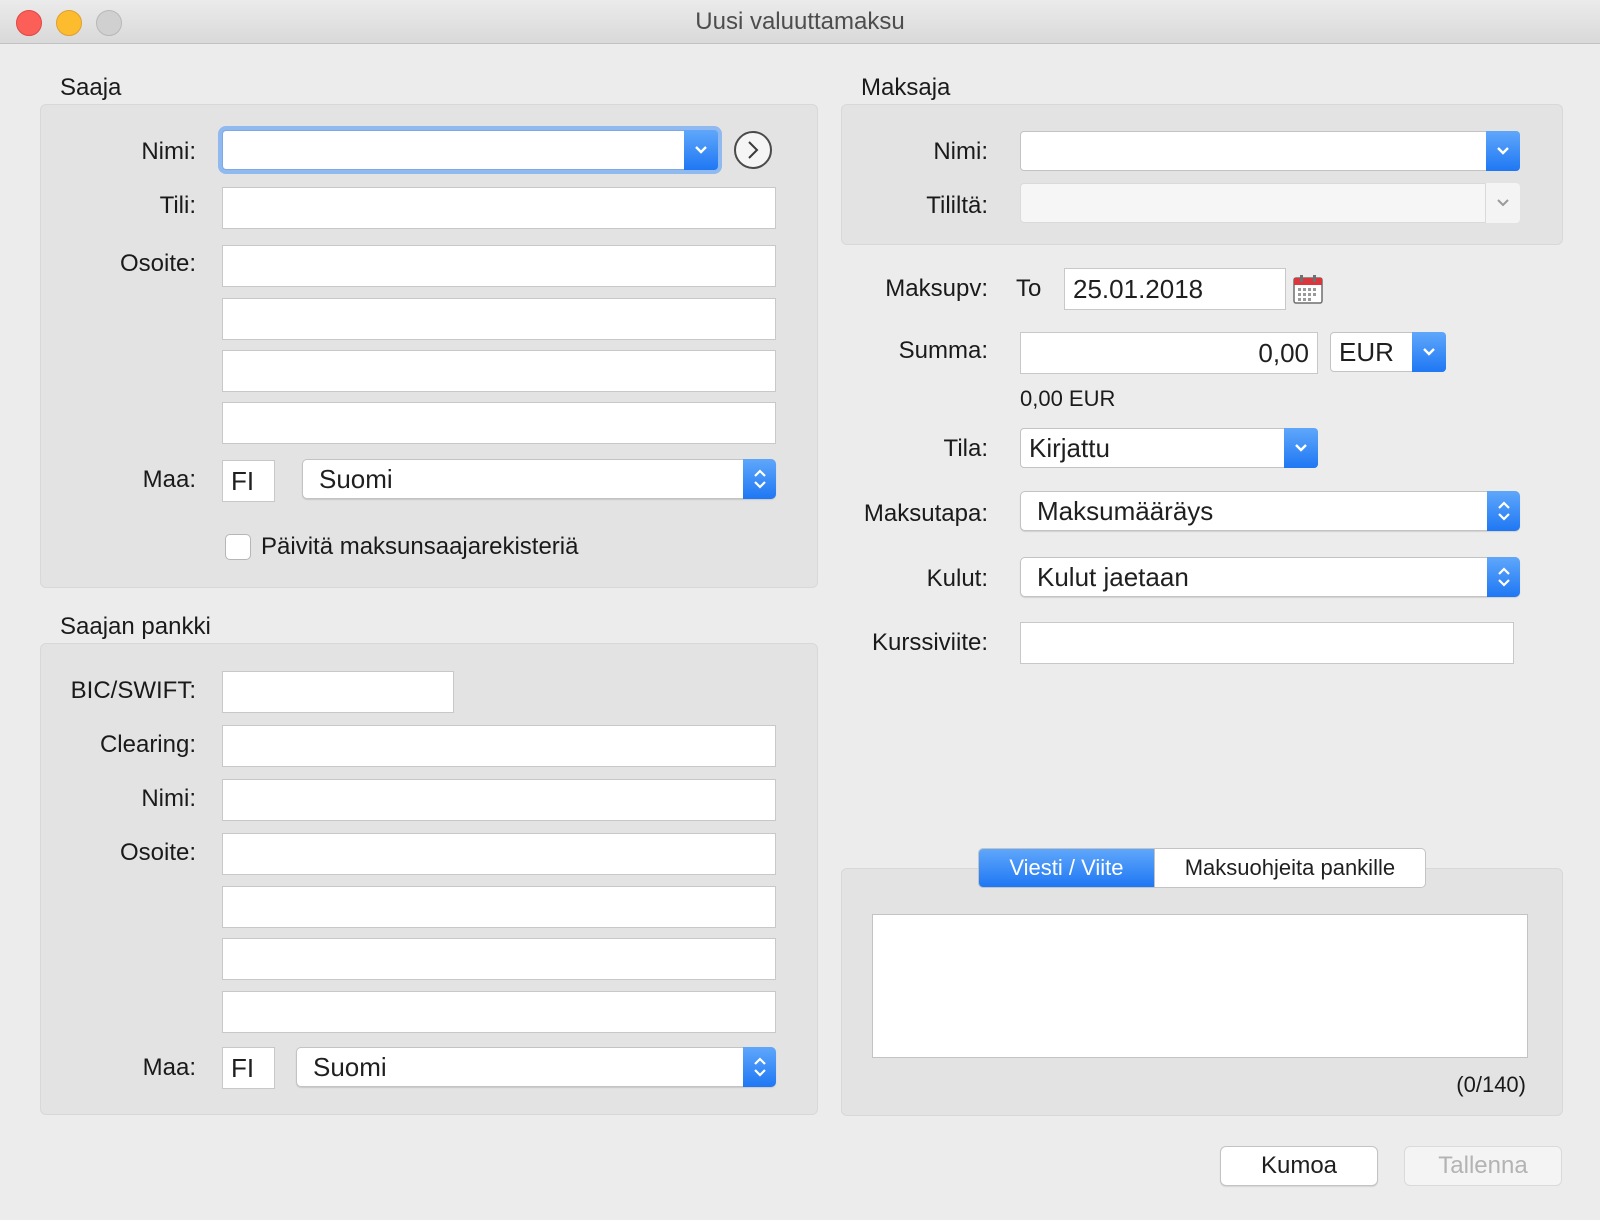 The height and width of the screenshot is (1220, 1600). Describe the element at coordinates (1113, 576) in the screenshot. I see `costs-value: Kulut jaetaan` at that location.